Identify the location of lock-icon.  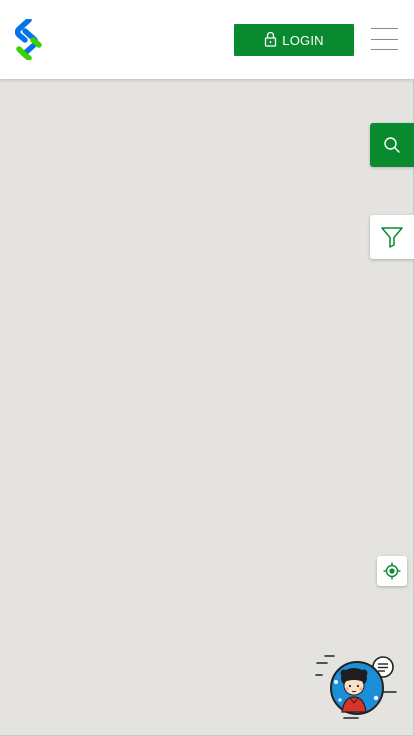
(271, 39).